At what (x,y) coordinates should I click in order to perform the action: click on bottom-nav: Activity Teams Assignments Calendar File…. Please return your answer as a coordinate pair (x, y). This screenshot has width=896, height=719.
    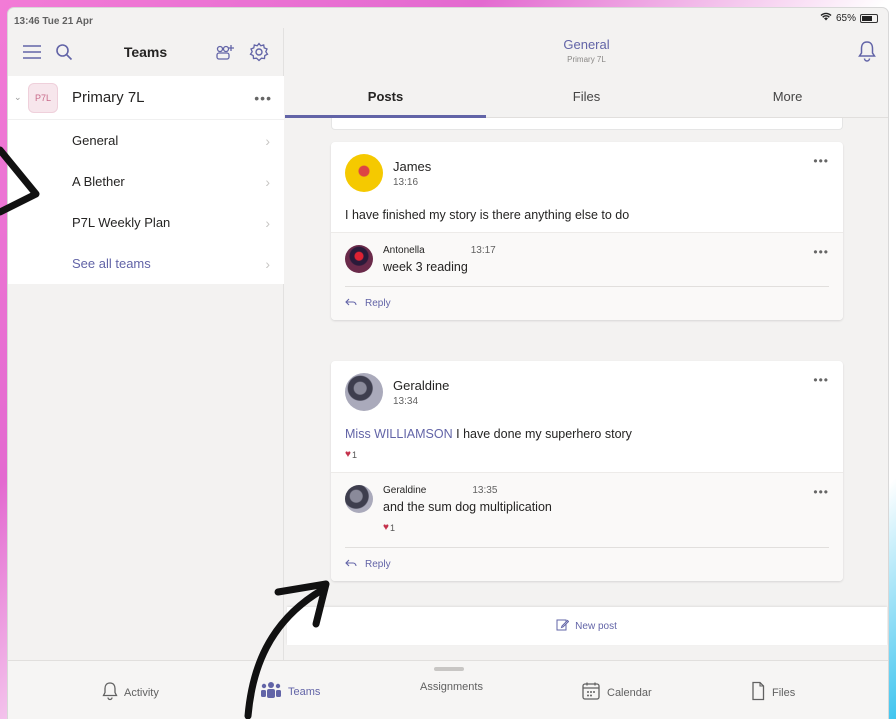
    Looking at the image, I should click on (448, 689).